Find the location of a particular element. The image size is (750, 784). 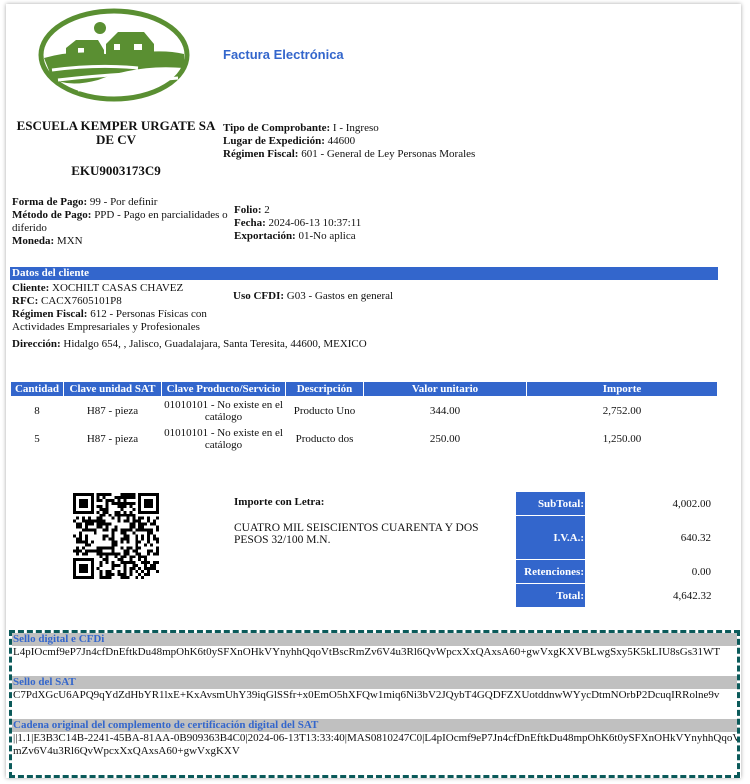

client-rfc: CACX7605101P8 is located at coordinates (80, 301).